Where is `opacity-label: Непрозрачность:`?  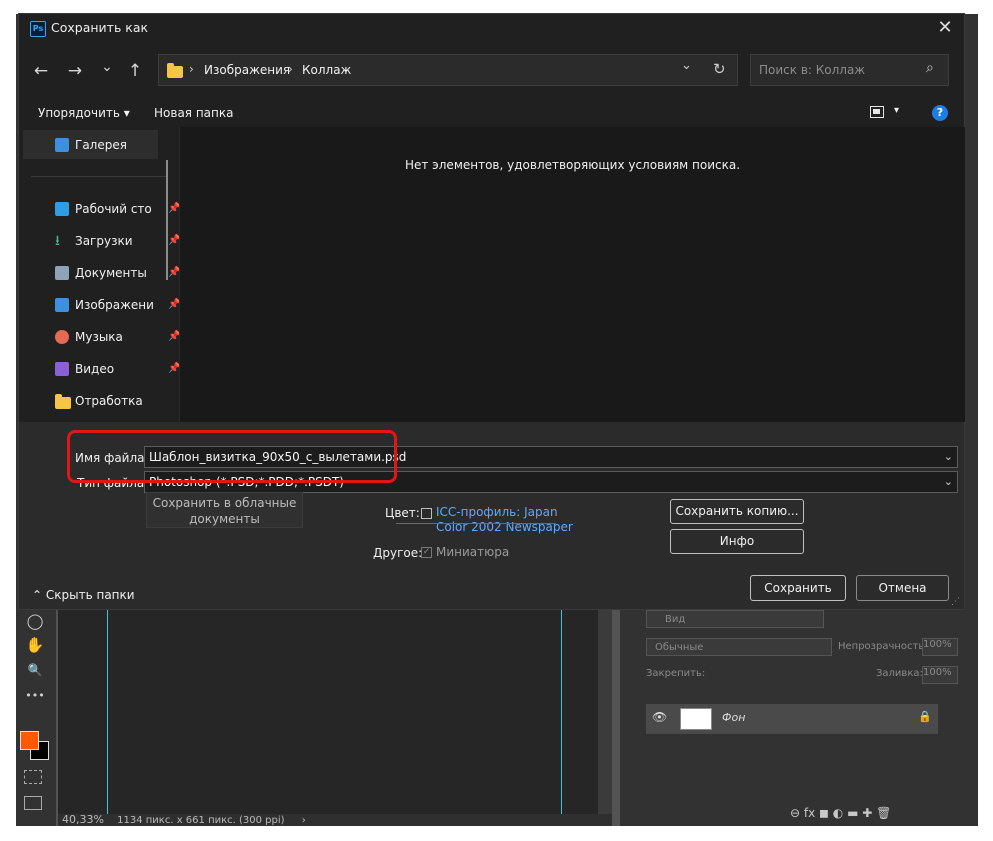 opacity-label: Непрозрачность: is located at coordinates (883, 646).